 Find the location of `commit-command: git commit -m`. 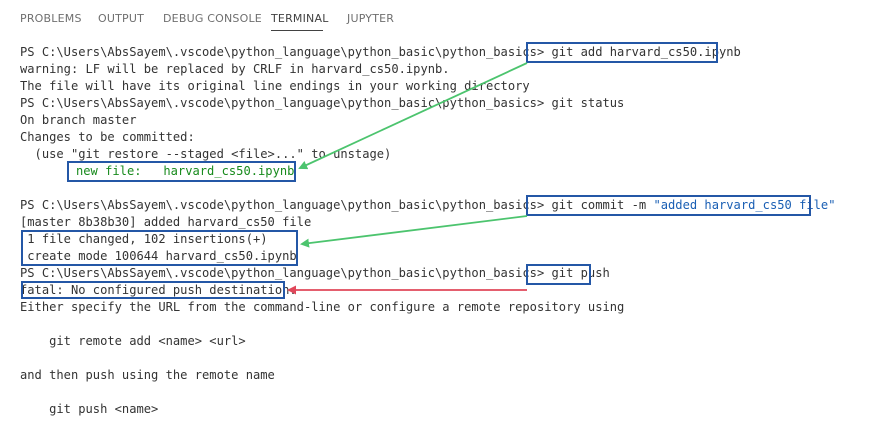

commit-command: git commit -m is located at coordinates (602, 205).